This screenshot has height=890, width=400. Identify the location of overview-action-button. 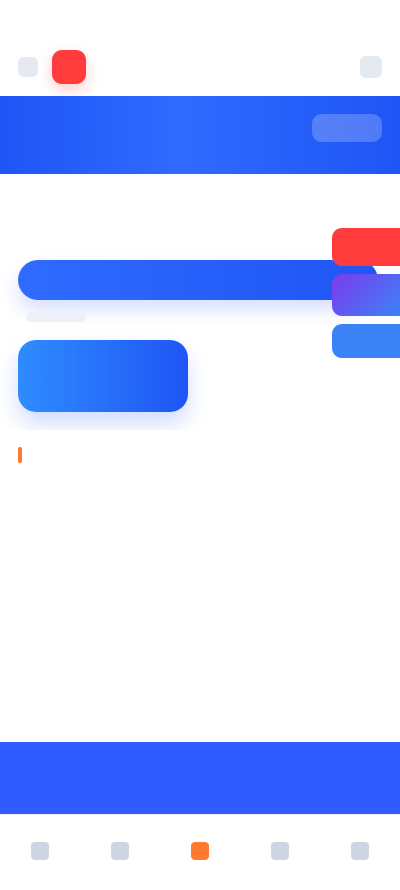
(198, 280).